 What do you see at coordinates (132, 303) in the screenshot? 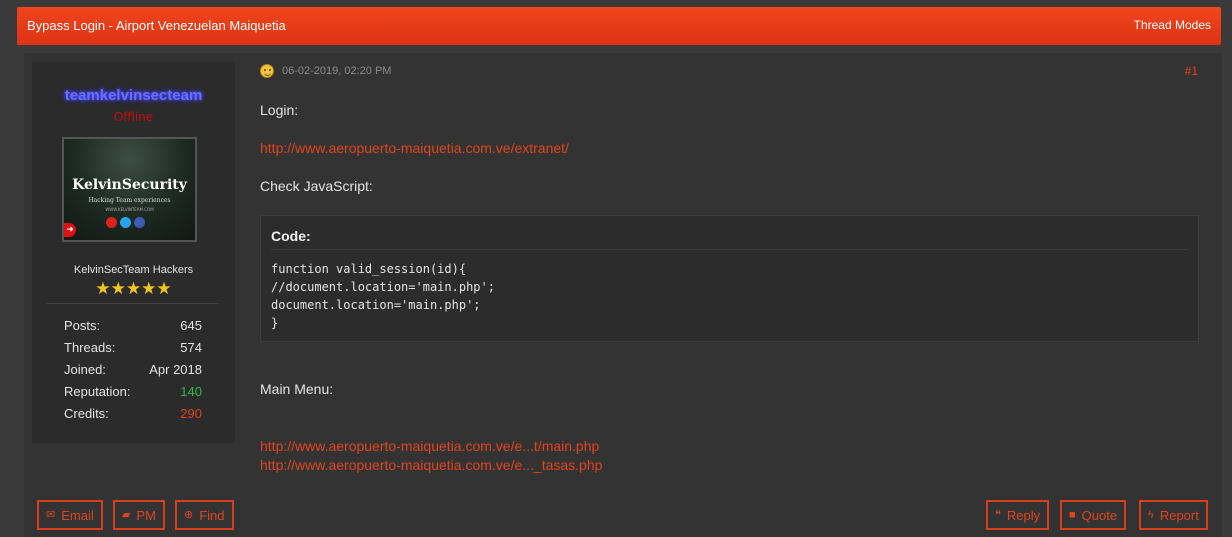
I see `author-divider` at bounding box center [132, 303].